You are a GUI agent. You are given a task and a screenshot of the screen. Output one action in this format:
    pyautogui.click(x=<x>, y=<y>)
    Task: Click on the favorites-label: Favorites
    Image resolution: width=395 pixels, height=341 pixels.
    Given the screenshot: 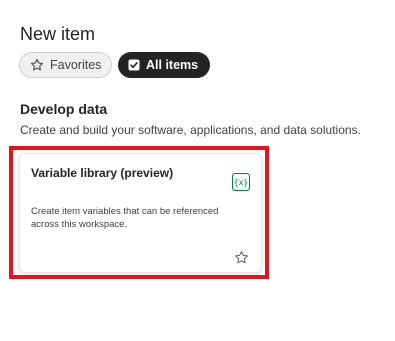 What is the action you would take?
    pyautogui.click(x=76, y=65)
    